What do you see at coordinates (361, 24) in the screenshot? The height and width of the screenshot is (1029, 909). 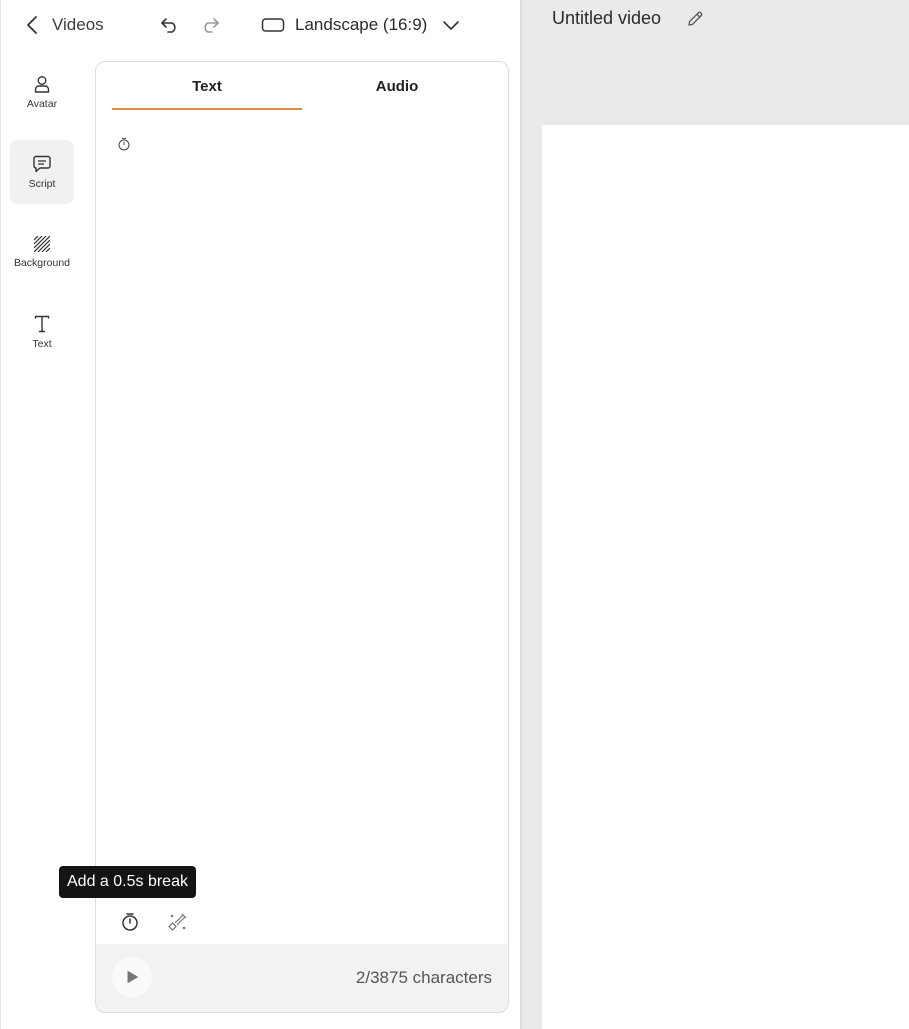 I see `aspect-ratio-label: Landscape (16:9)` at bounding box center [361, 24].